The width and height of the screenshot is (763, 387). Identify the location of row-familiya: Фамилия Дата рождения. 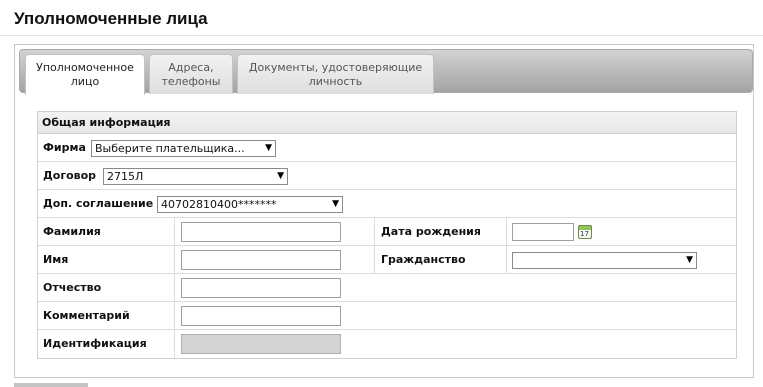
(387, 232).